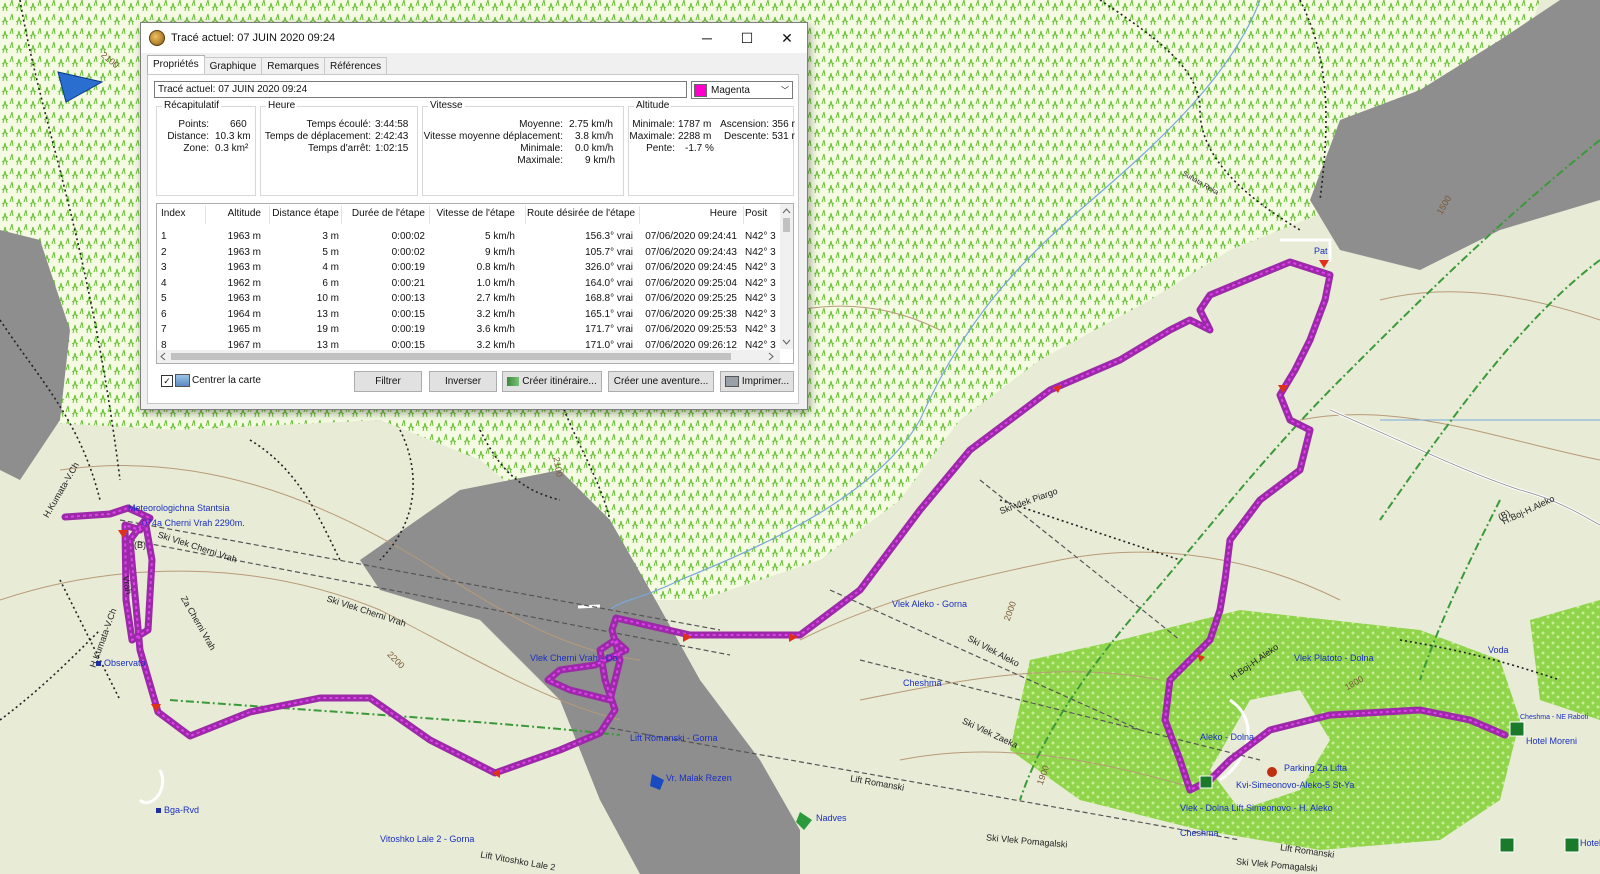  What do you see at coordinates (408, 298) in the screenshot?
I see `table-cell: 0:00:13` at bounding box center [408, 298].